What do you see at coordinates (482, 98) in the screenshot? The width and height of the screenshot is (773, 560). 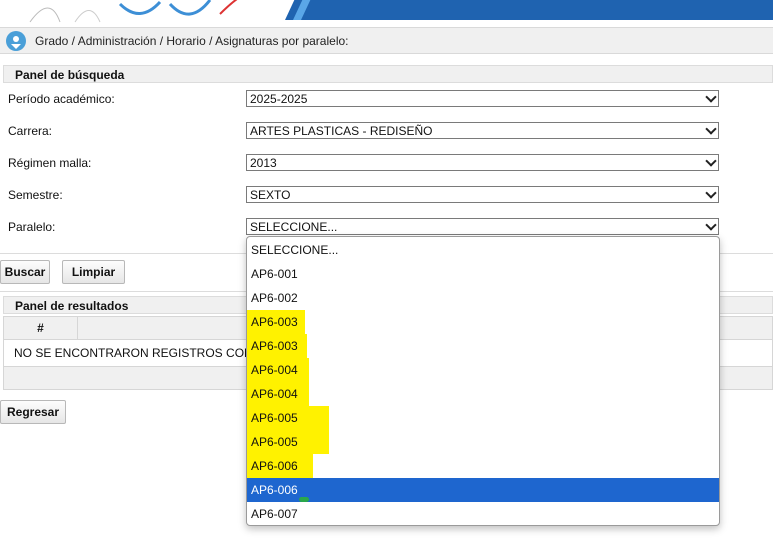 I see `period-select: 2025-2025` at bounding box center [482, 98].